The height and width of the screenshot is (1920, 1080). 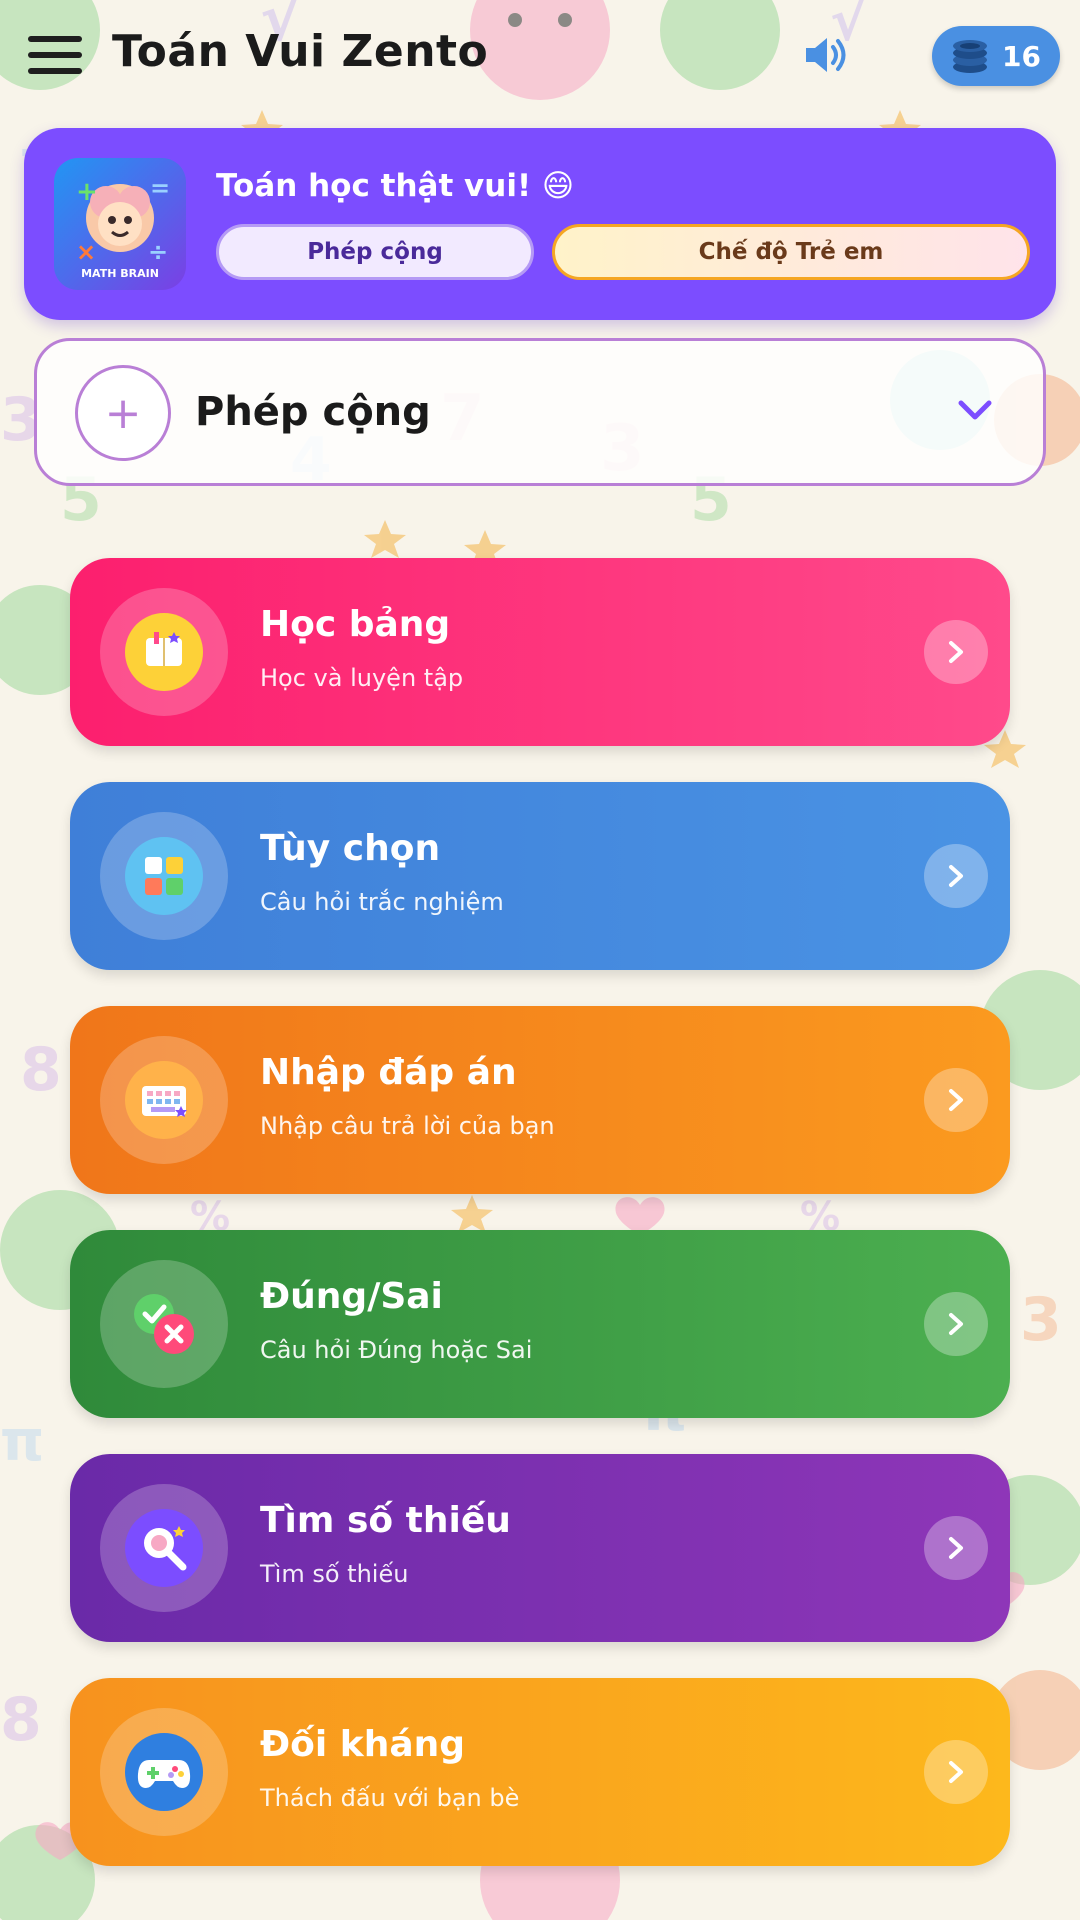 What do you see at coordinates (351, 1296) in the screenshot?
I see `card-title: Đúng/Sai` at bounding box center [351, 1296].